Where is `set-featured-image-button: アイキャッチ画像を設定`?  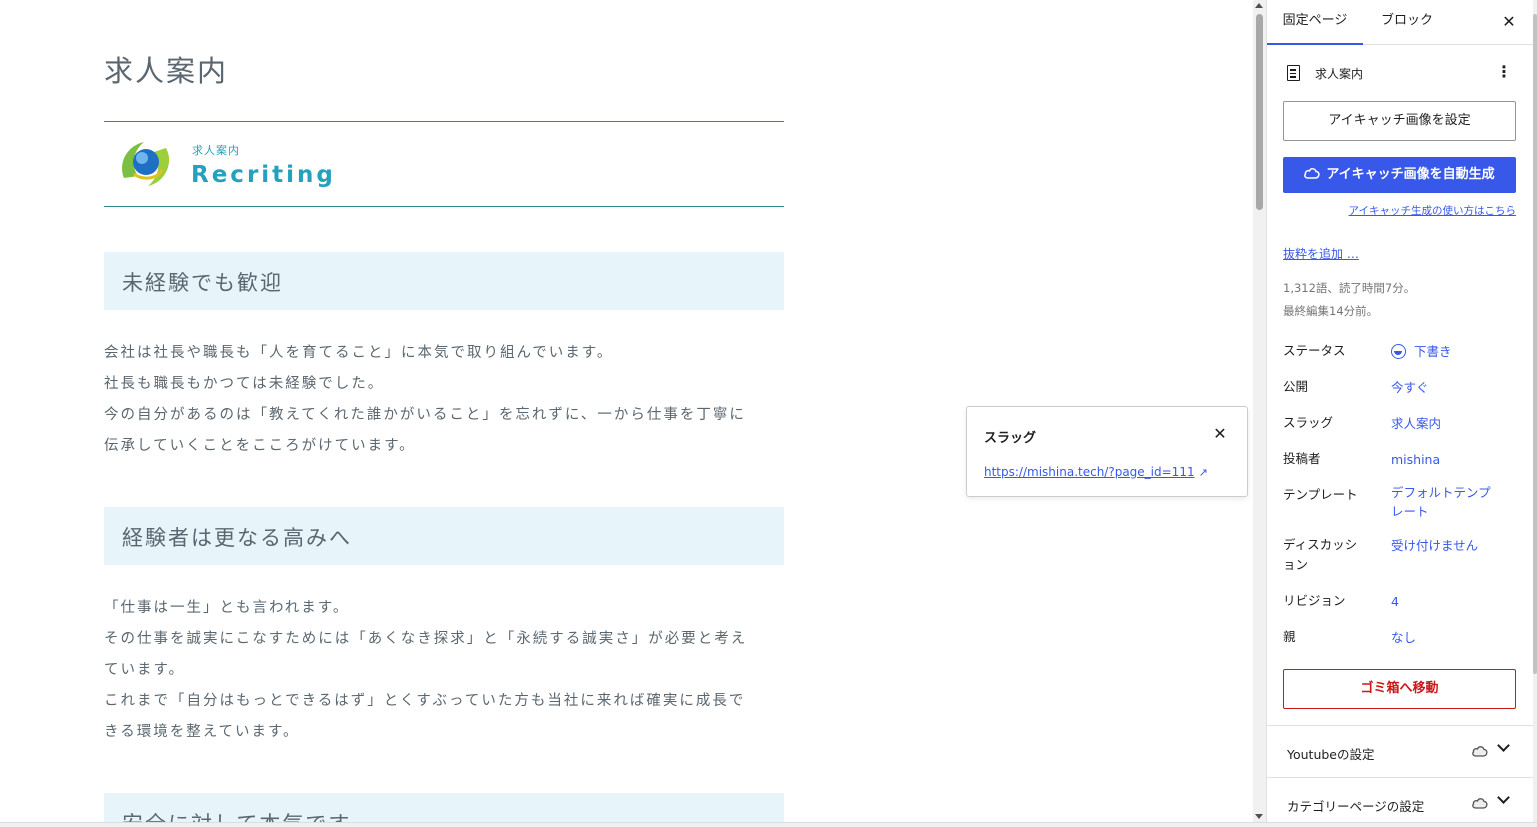
set-featured-image-button: アイキャッチ画像を設定 is located at coordinates (1399, 121).